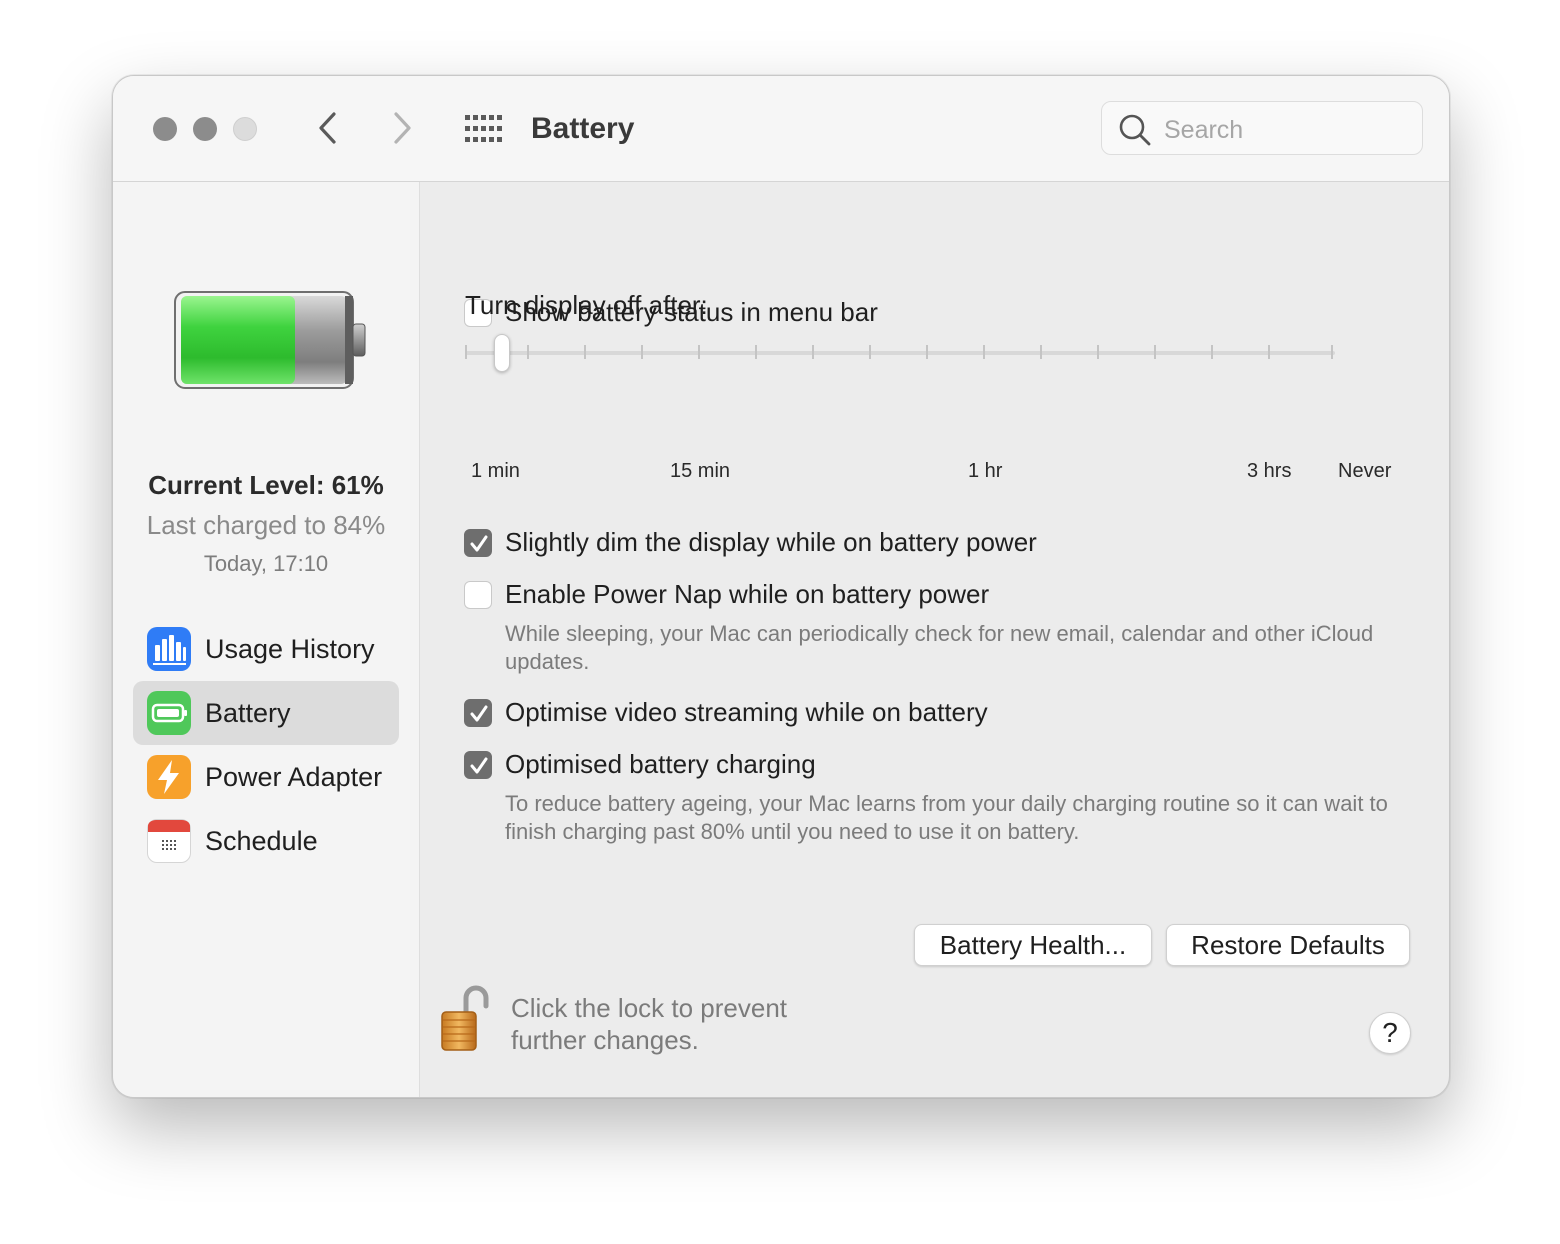 This screenshot has height=1244, width=1560. What do you see at coordinates (270, 340) in the screenshot?
I see `battery-level-icon` at bounding box center [270, 340].